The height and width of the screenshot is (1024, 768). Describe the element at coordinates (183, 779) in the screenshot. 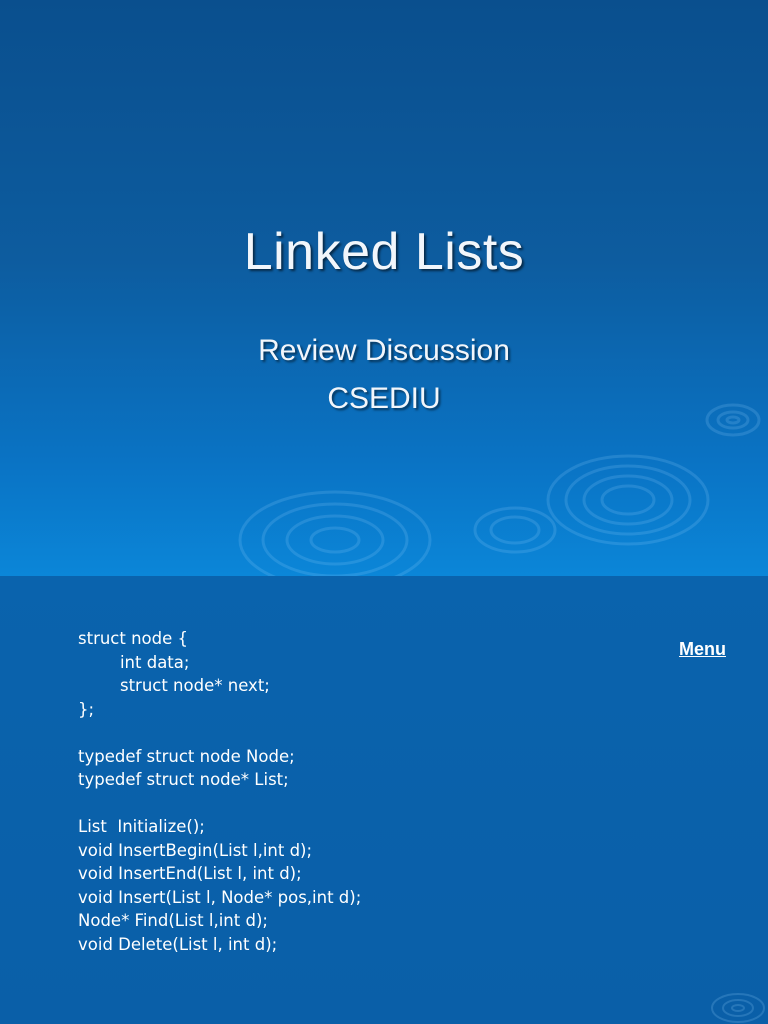

I see `code-line: typedef struct node* List;` at that location.